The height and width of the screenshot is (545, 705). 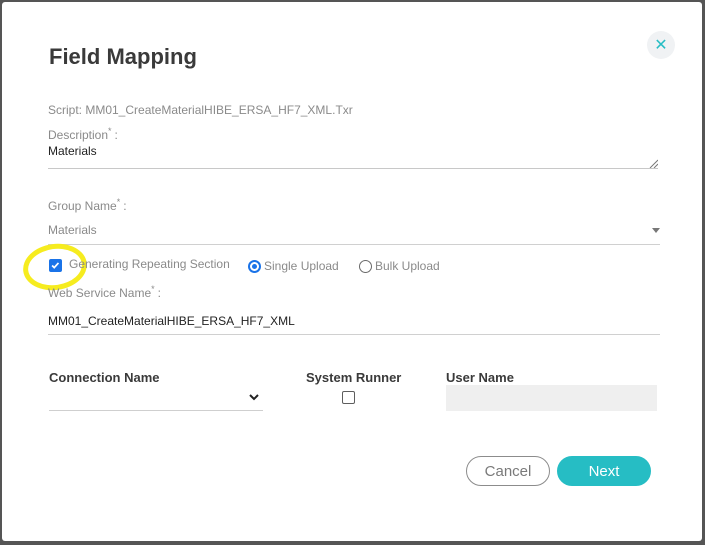 I want to click on description-textarea, so click(x=353, y=156).